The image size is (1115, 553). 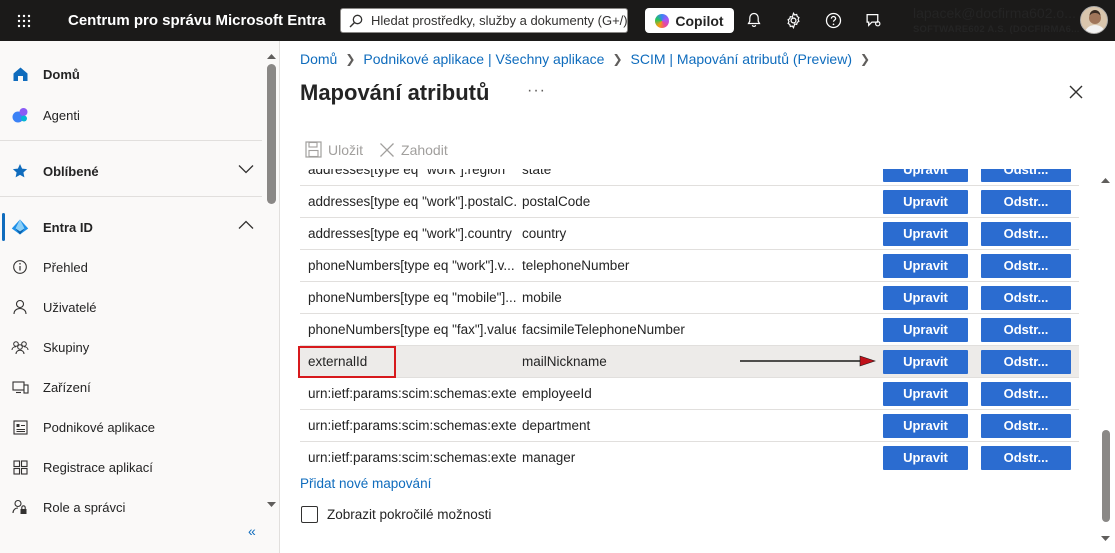 I want to click on breadcrumb-home: Domů, so click(x=318, y=59).